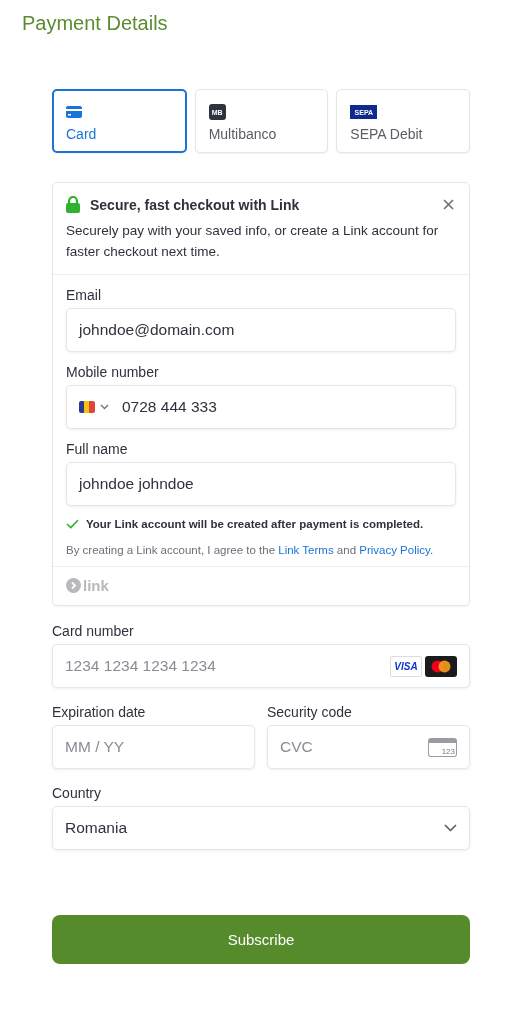 The image size is (525, 1024). What do you see at coordinates (253, 241) in the screenshot?
I see `link-description: Securely pay with your saved info, or create a Link account for faster checkout next time.` at bounding box center [253, 241].